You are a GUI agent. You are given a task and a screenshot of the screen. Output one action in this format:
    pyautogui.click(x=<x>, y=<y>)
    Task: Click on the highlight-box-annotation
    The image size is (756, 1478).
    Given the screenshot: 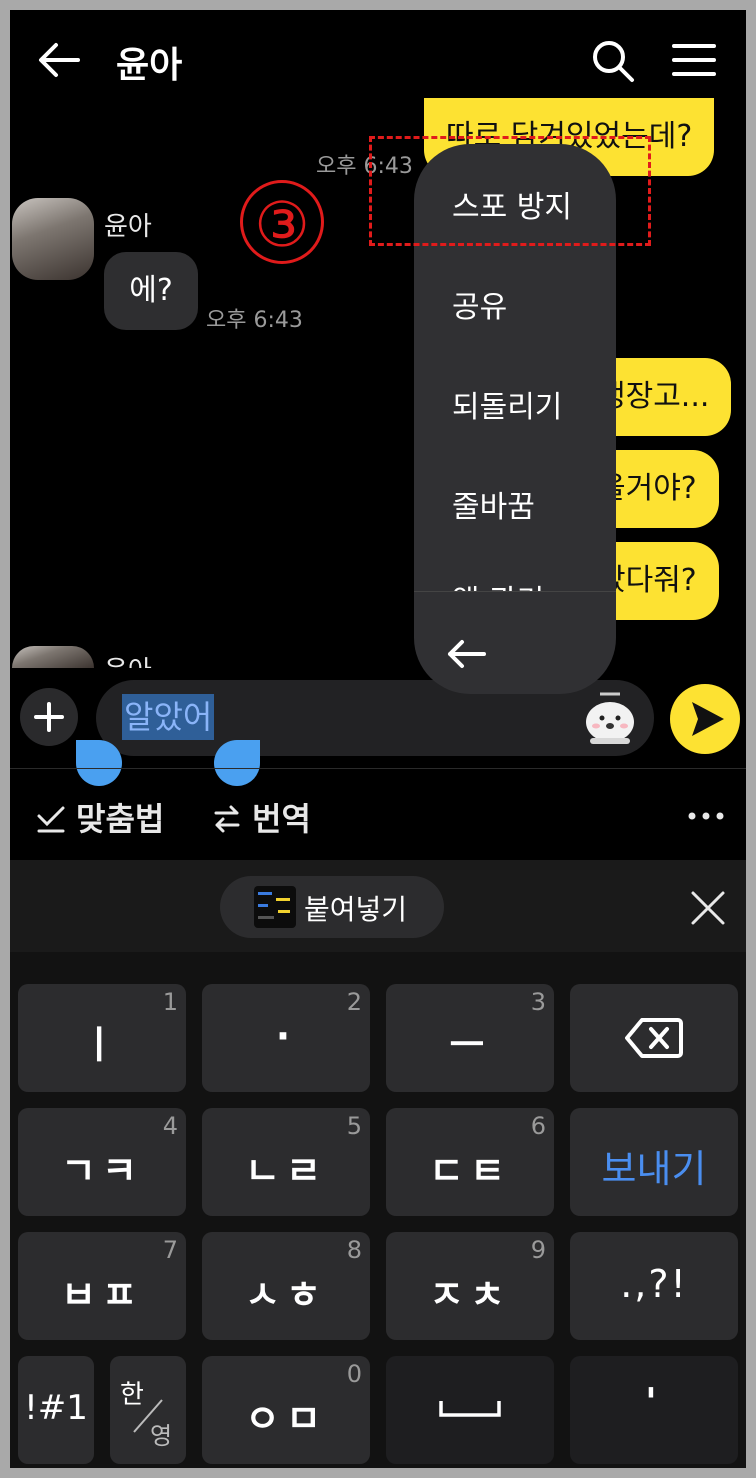 What is the action you would take?
    pyautogui.click(x=510, y=191)
    